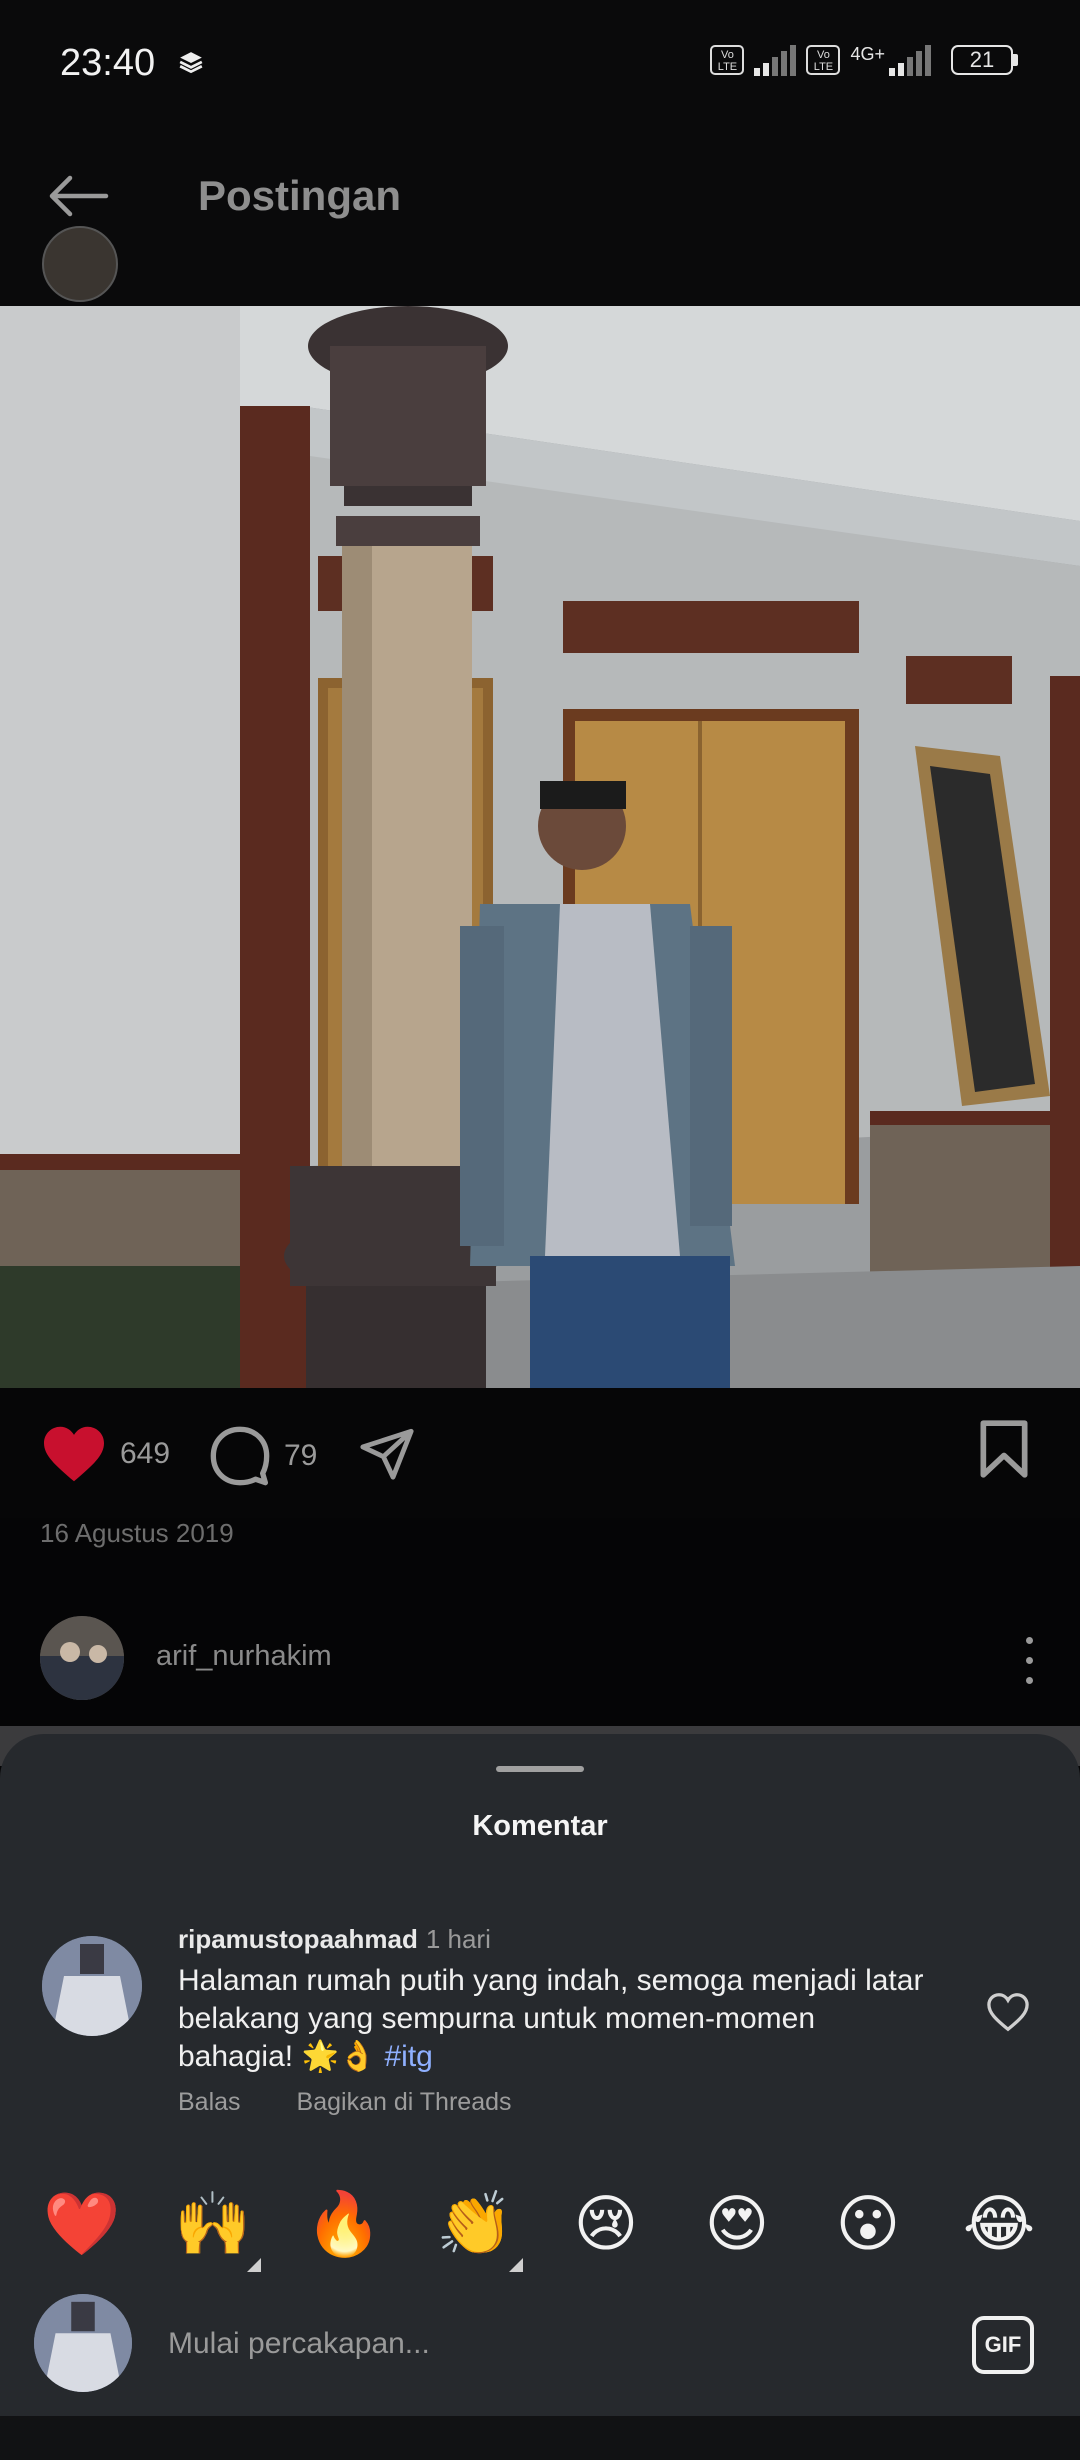 The height and width of the screenshot is (2460, 1080). Describe the element at coordinates (240, 1456) in the screenshot. I see `comment-bubble-icon` at that location.